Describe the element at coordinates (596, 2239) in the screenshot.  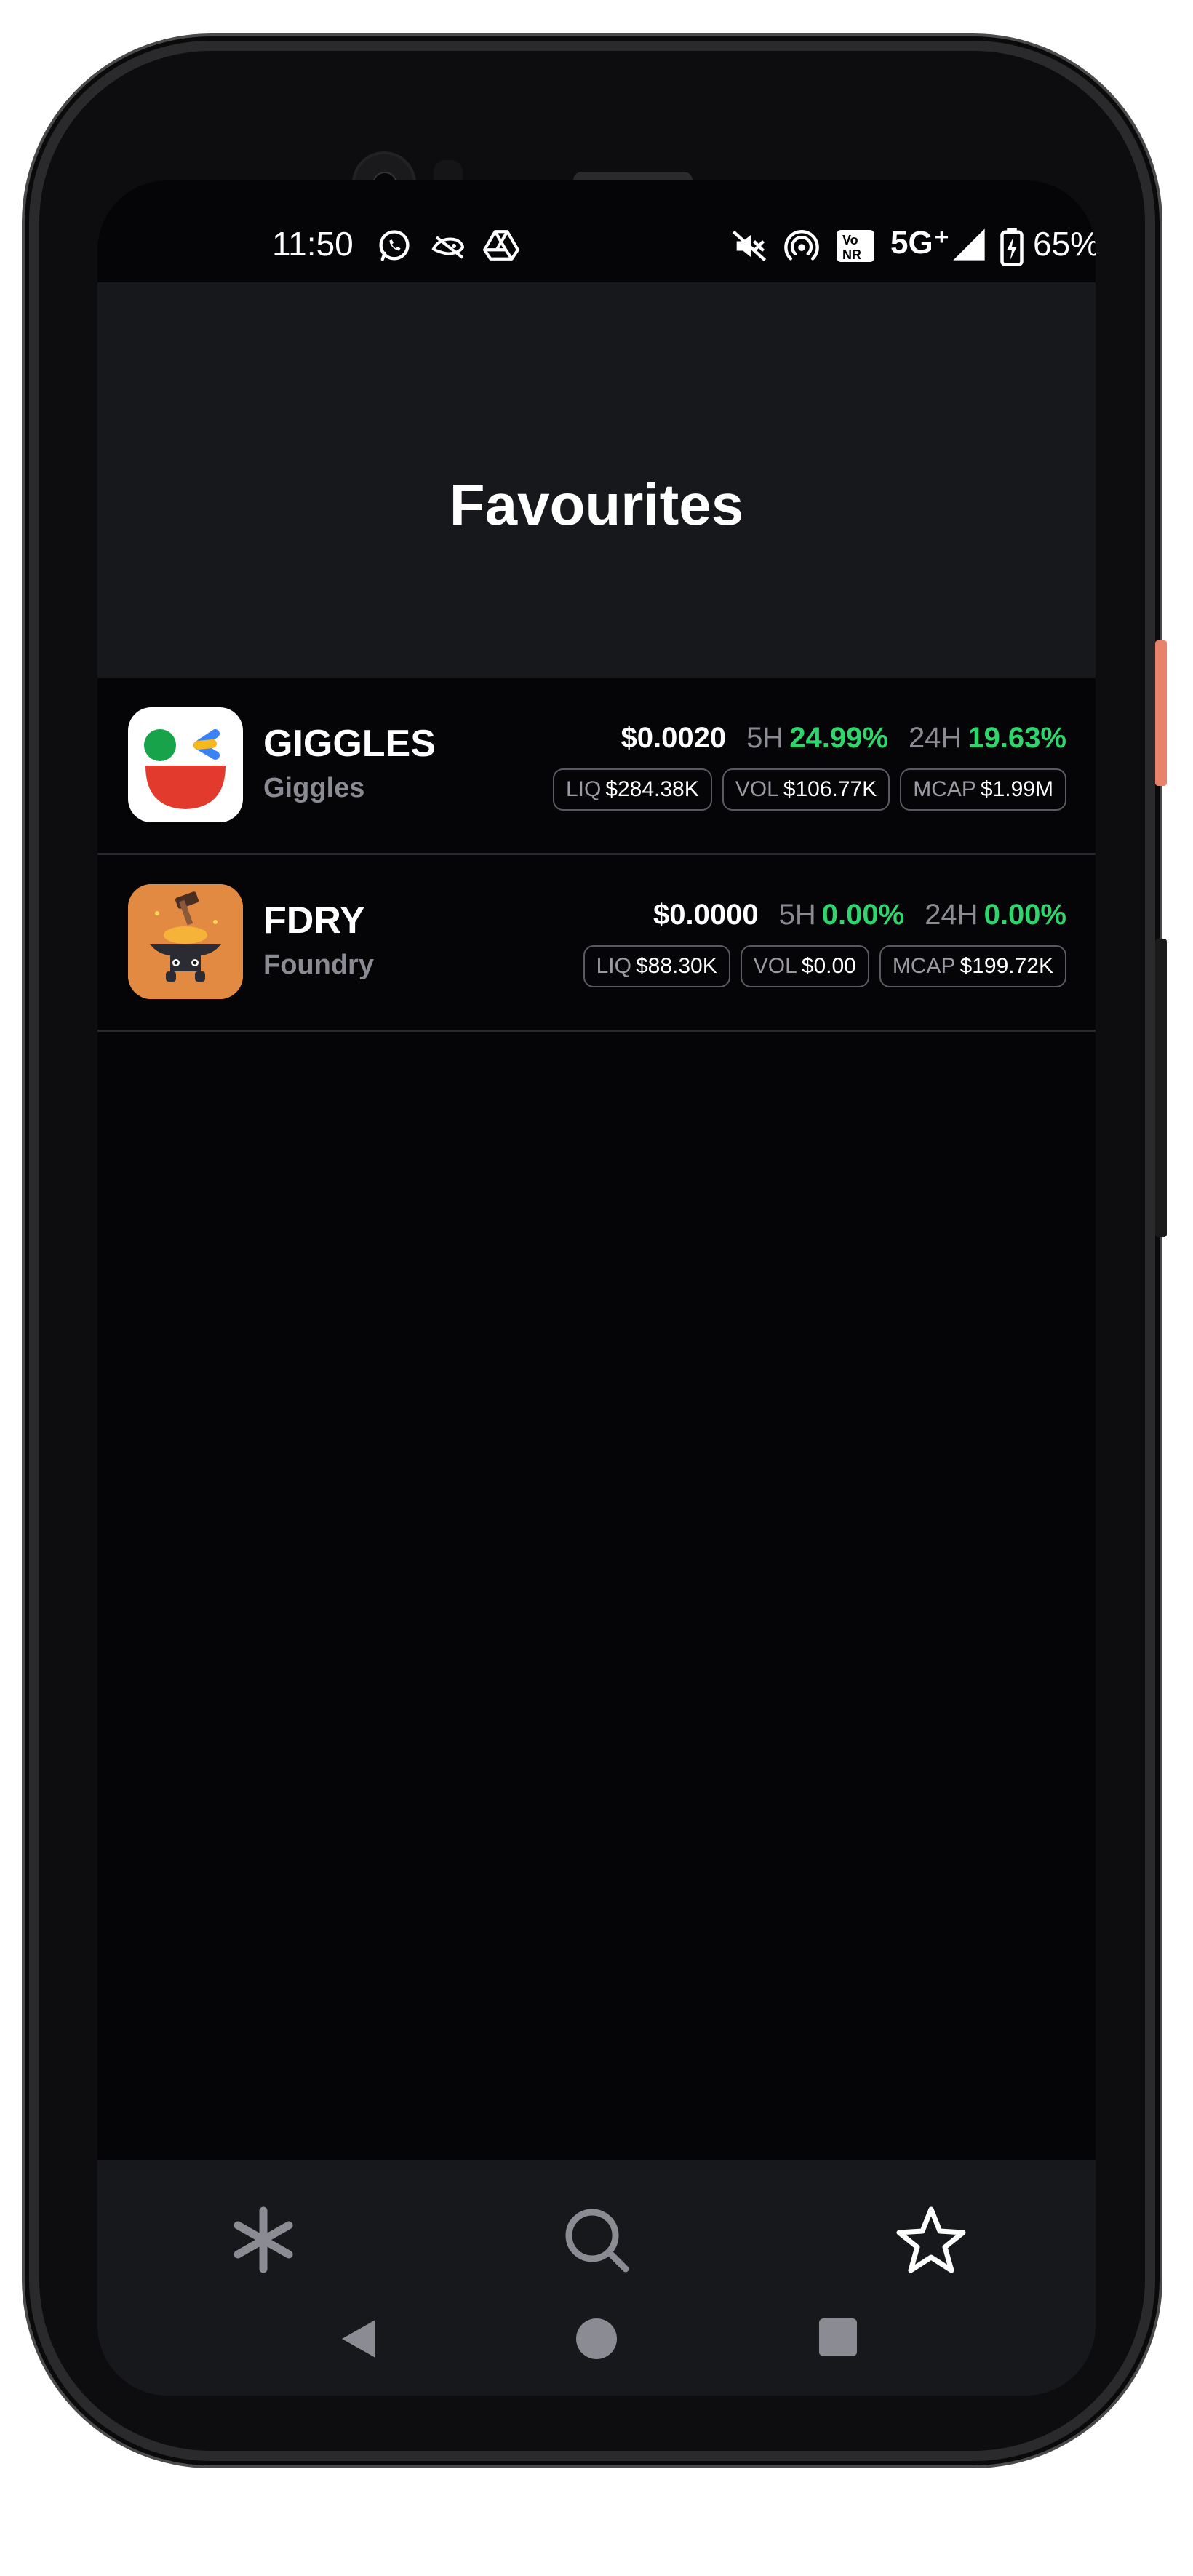
I see `search-icon` at that location.